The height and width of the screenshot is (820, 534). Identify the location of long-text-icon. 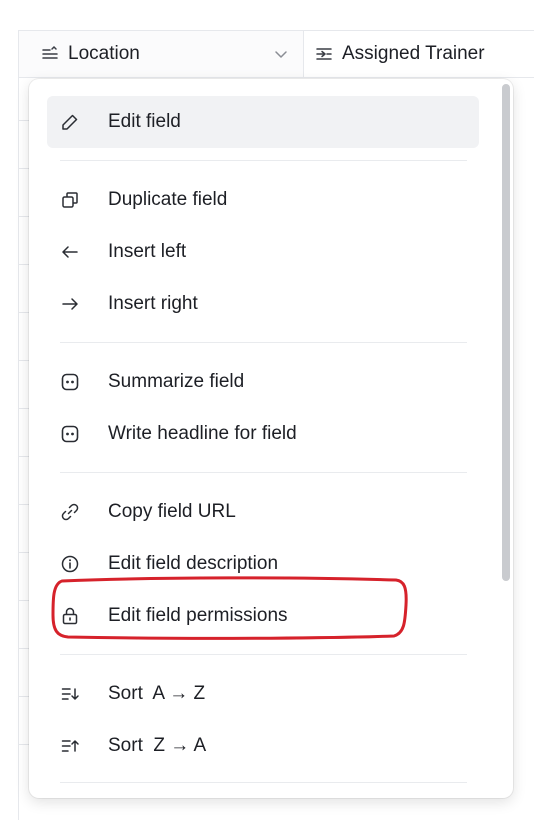
(50, 52).